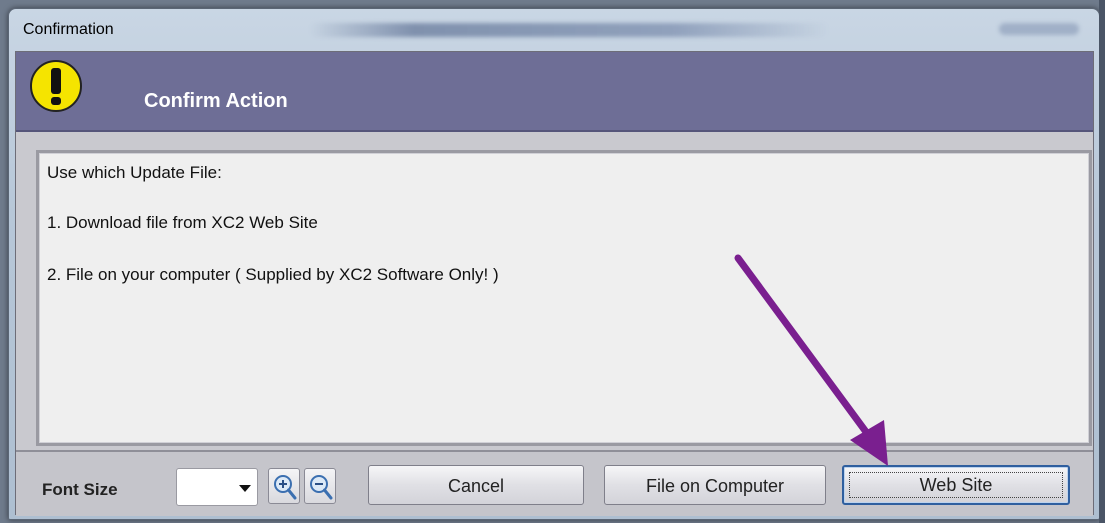 This screenshot has height=523, width=1105. Describe the element at coordinates (216, 101) in the screenshot. I see `header-title: Confirm Action` at that location.